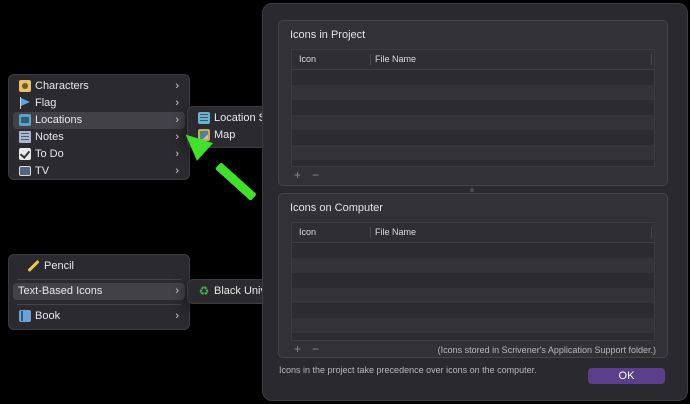  I want to click on pencil-icon, so click(33, 266).